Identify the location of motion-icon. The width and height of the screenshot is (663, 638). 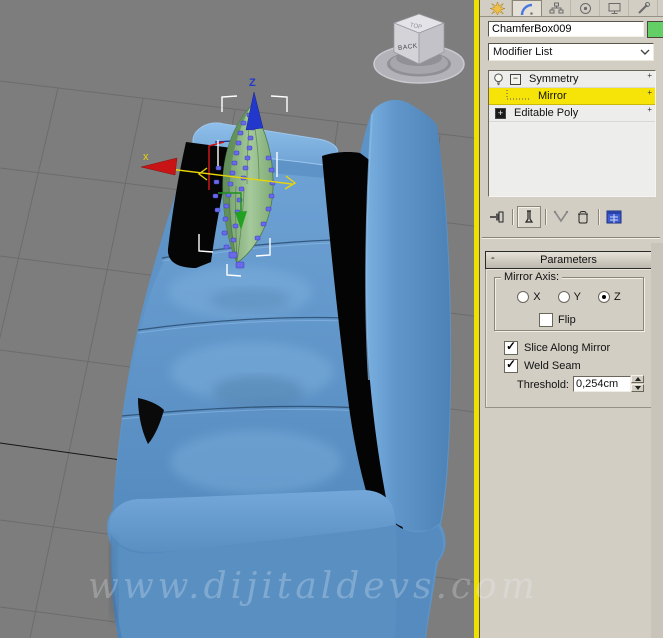
(585, 8).